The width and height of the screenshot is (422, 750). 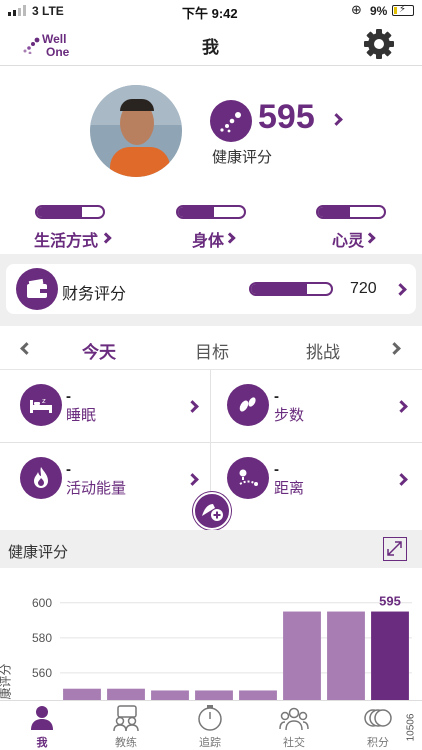 What do you see at coordinates (316, 479) in the screenshot?
I see `metric-distance: - 距离` at bounding box center [316, 479].